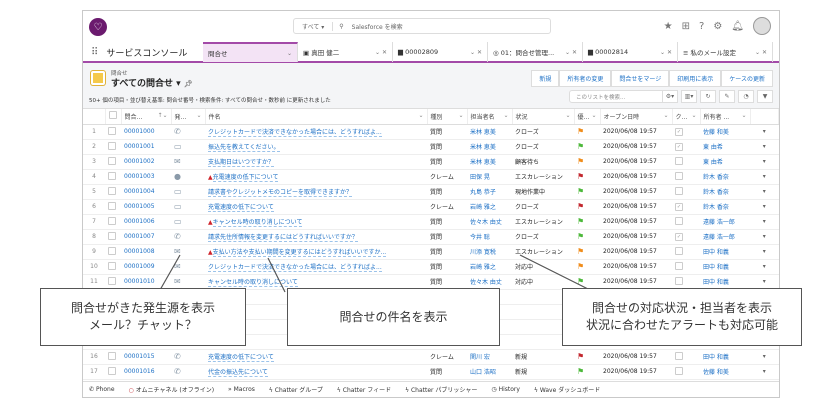 Image resolution: width=820 pixels, height=408 pixels. What do you see at coordinates (555, 272) in the screenshot?
I see `status-callout-line` at bounding box center [555, 272].